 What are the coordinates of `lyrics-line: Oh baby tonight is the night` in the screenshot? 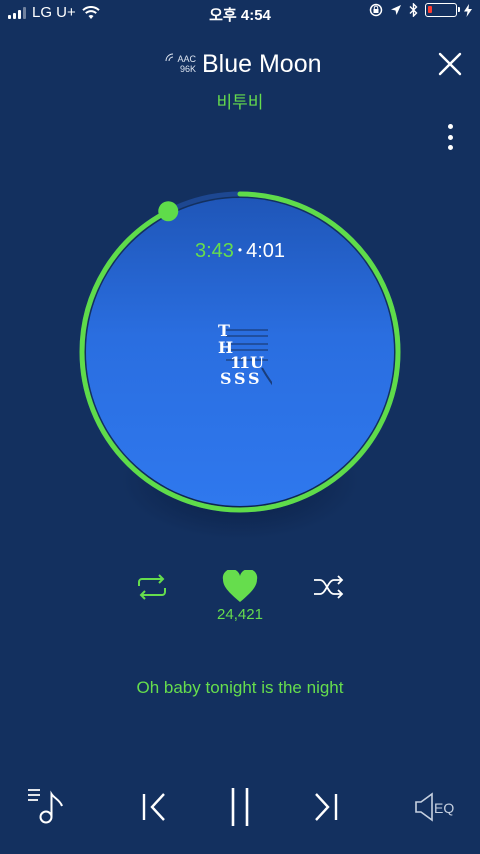 It's located at (240, 688).